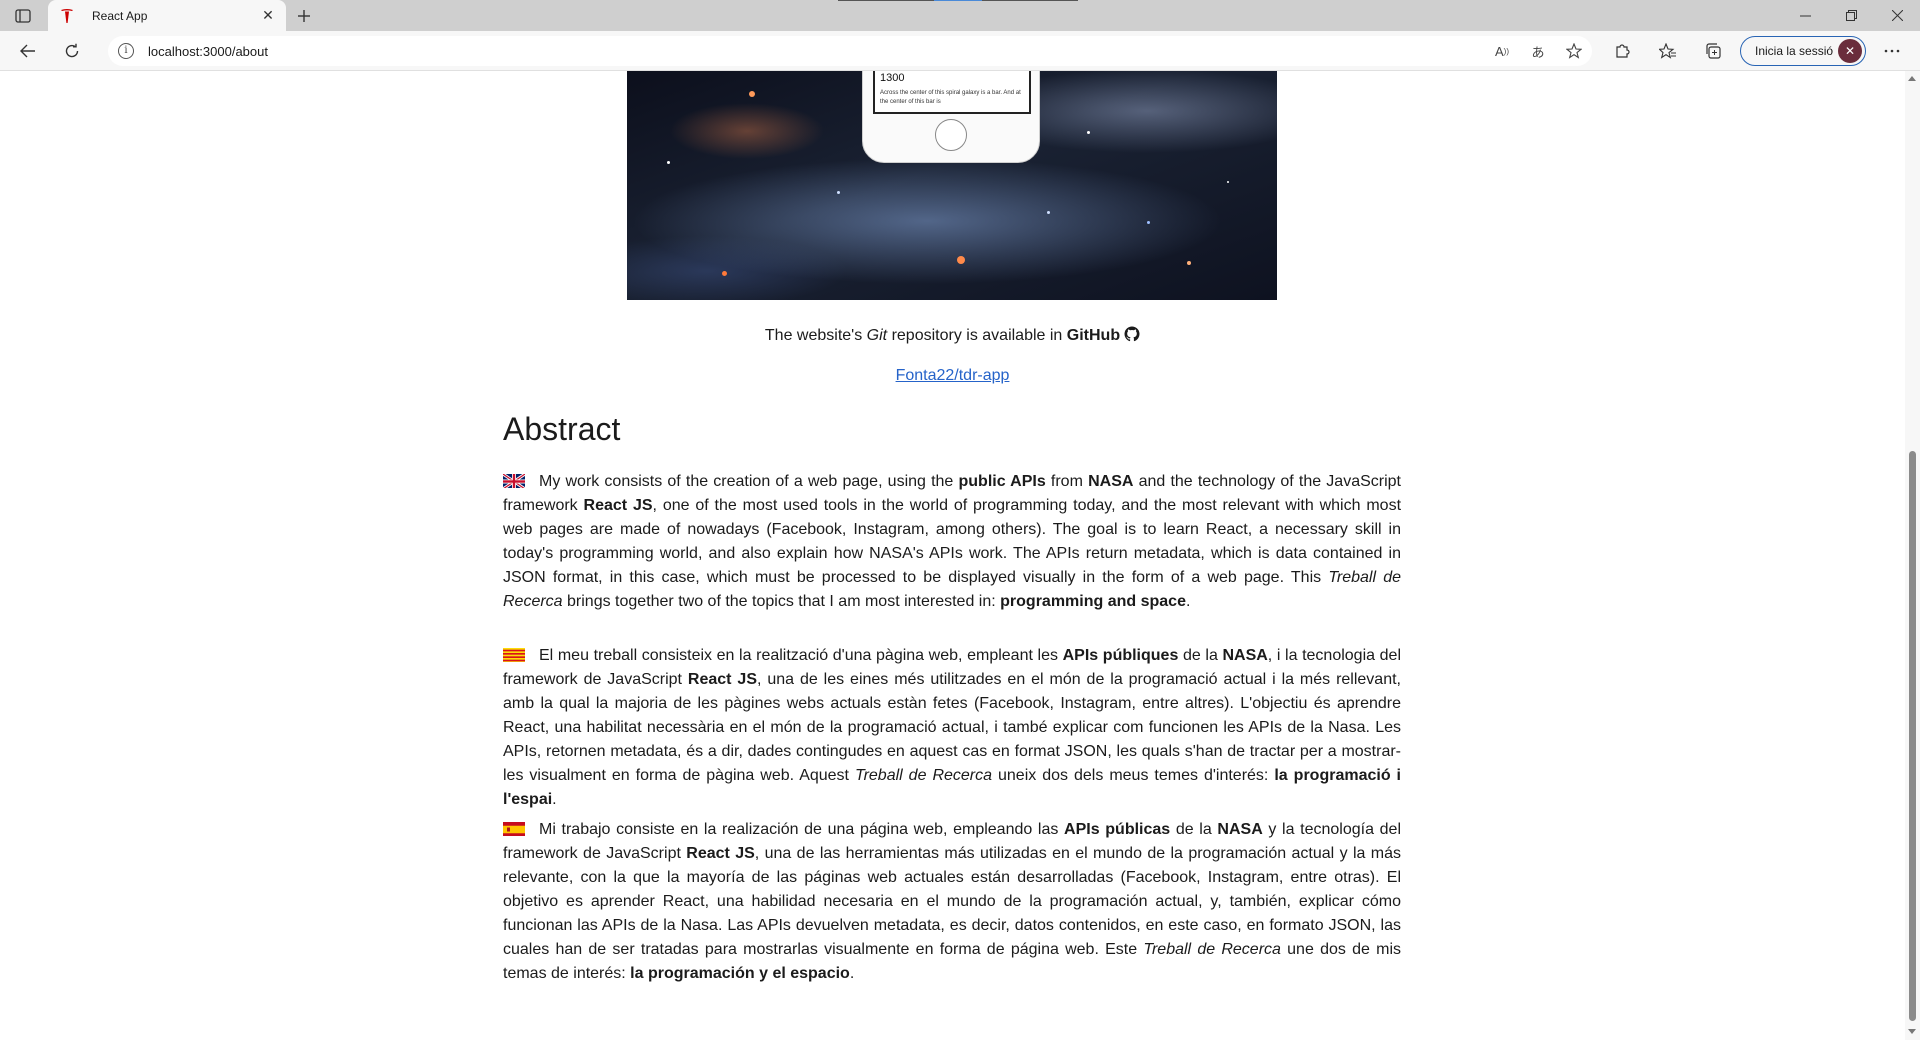 The width and height of the screenshot is (1920, 1040). Describe the element at coordinates (554, 799) in the screenshot. I see `ca-text-6: .` at that location.